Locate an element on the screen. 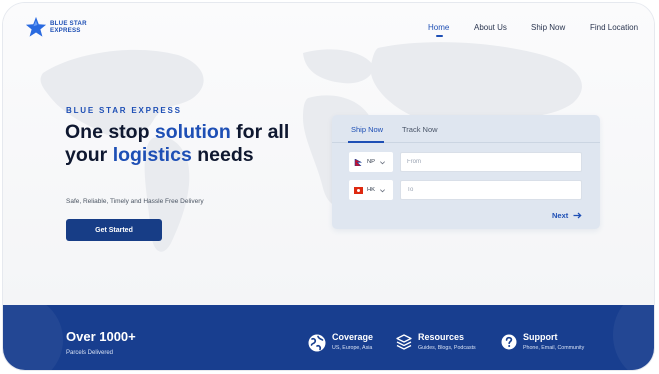  nav-active-indicator is located at coordinates (439, 36).